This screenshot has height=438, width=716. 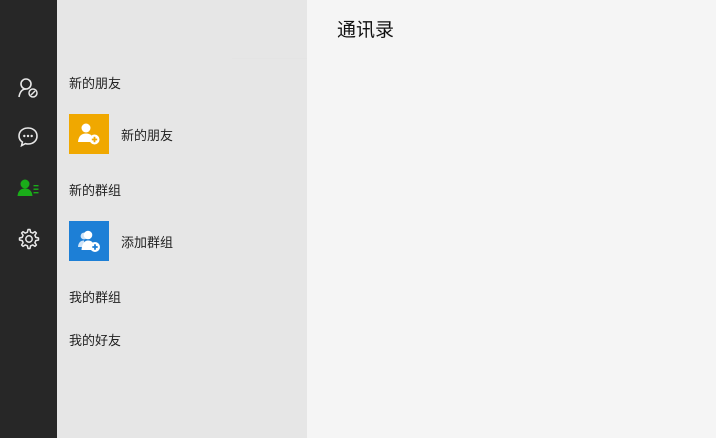 I want to click on person-search-icon, so click(x=28, y=88).